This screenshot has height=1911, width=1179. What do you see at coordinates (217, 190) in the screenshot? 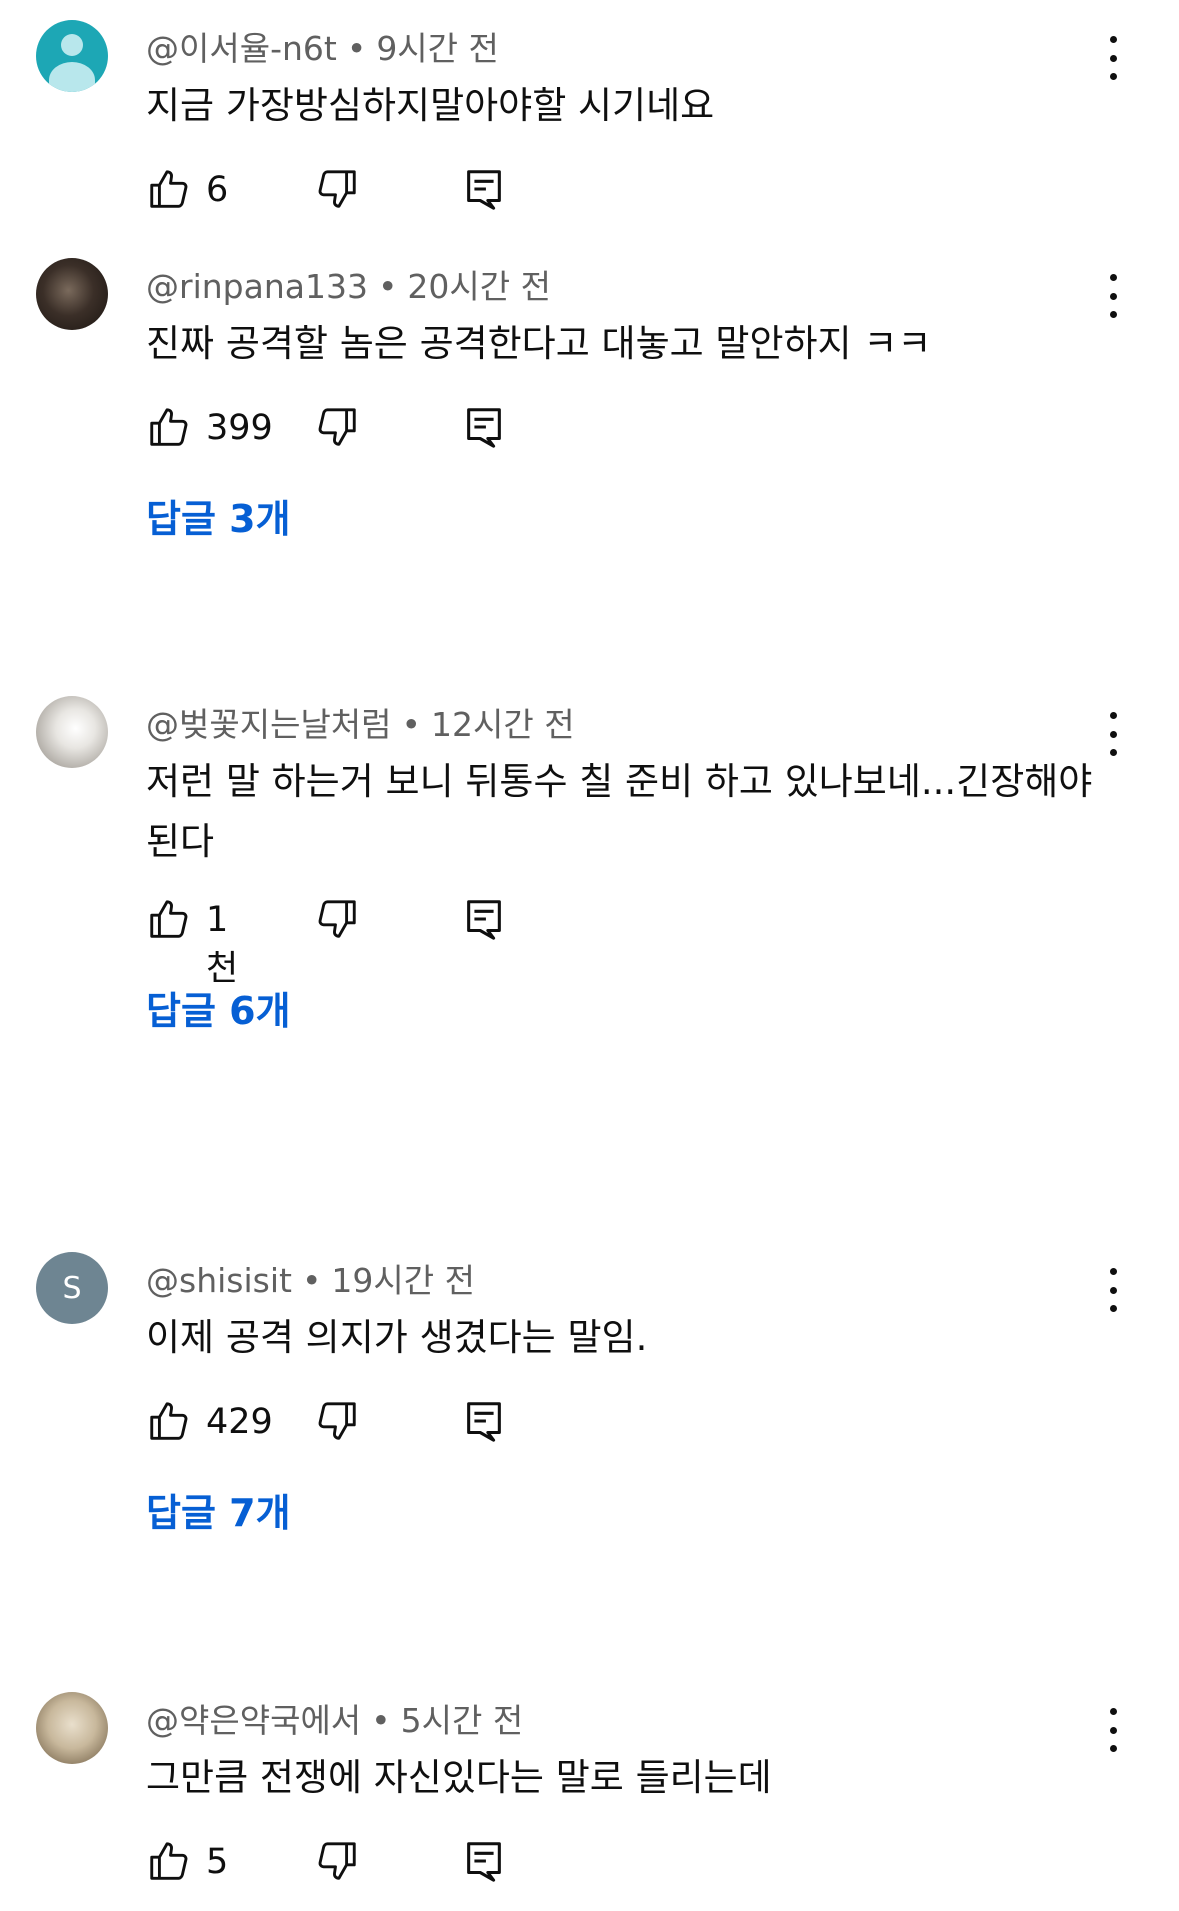
I see `like-count: 6` at bounding box center [217, 190].